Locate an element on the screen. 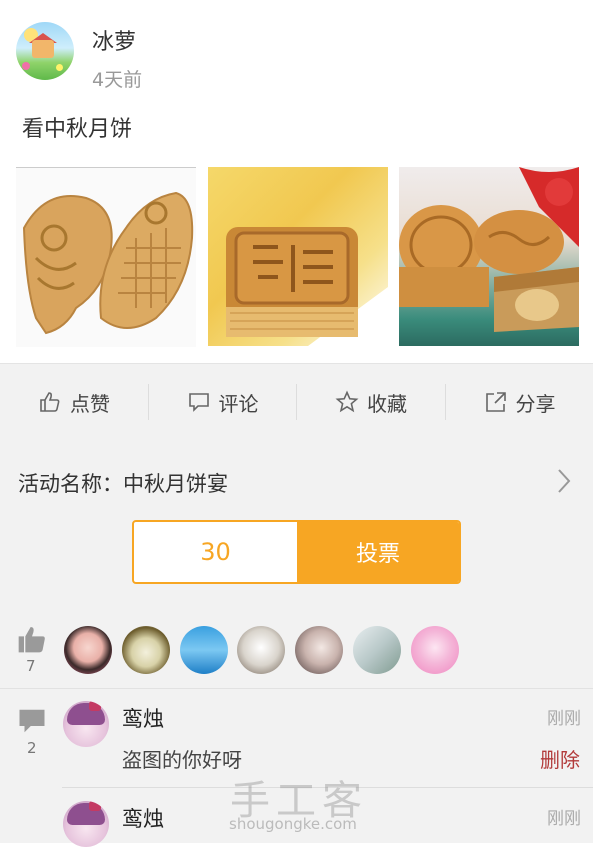  share-label: 分享 is located at coordinates (535, 403).